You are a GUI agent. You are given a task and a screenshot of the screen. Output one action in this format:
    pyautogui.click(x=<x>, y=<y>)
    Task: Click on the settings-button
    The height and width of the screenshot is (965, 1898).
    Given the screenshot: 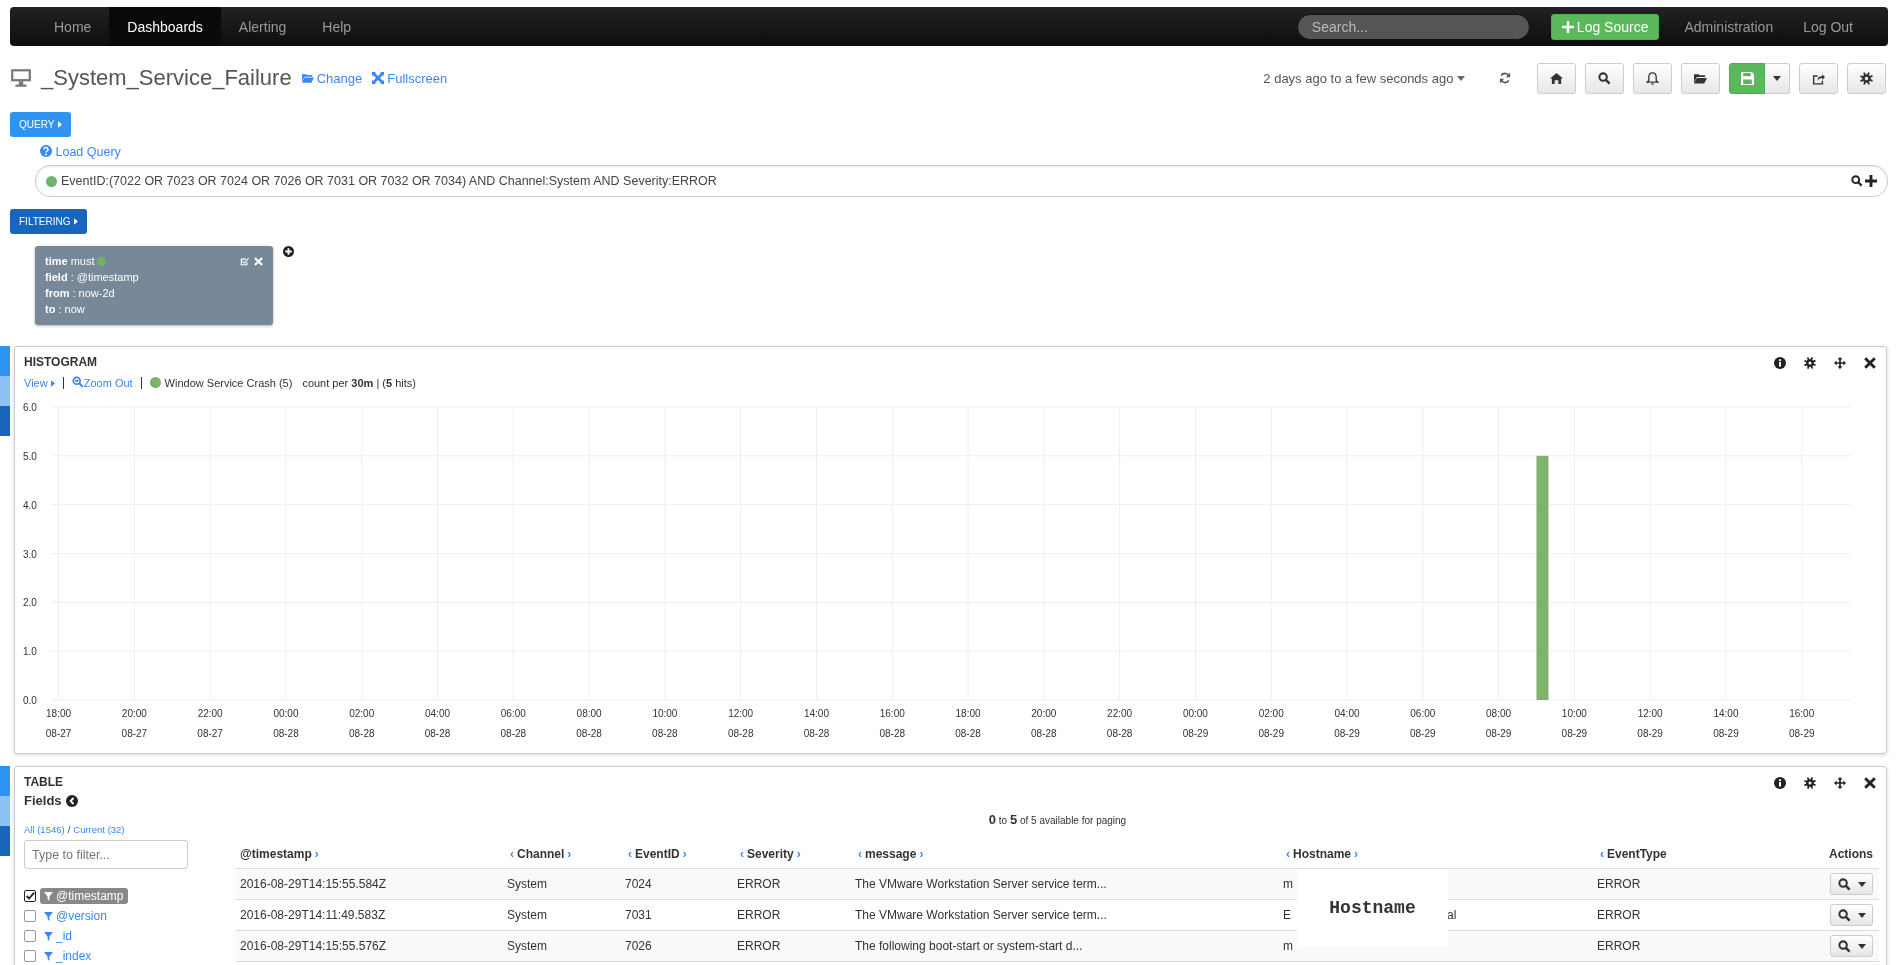 What is the action you would take?
    pyautogui.click(x=1866, y=78)
    